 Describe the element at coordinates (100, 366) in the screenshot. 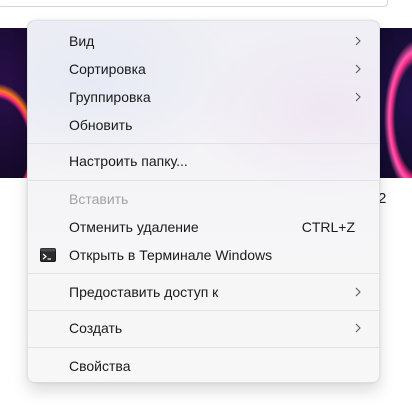

I see `menu-item-label: Свойства` at that location.